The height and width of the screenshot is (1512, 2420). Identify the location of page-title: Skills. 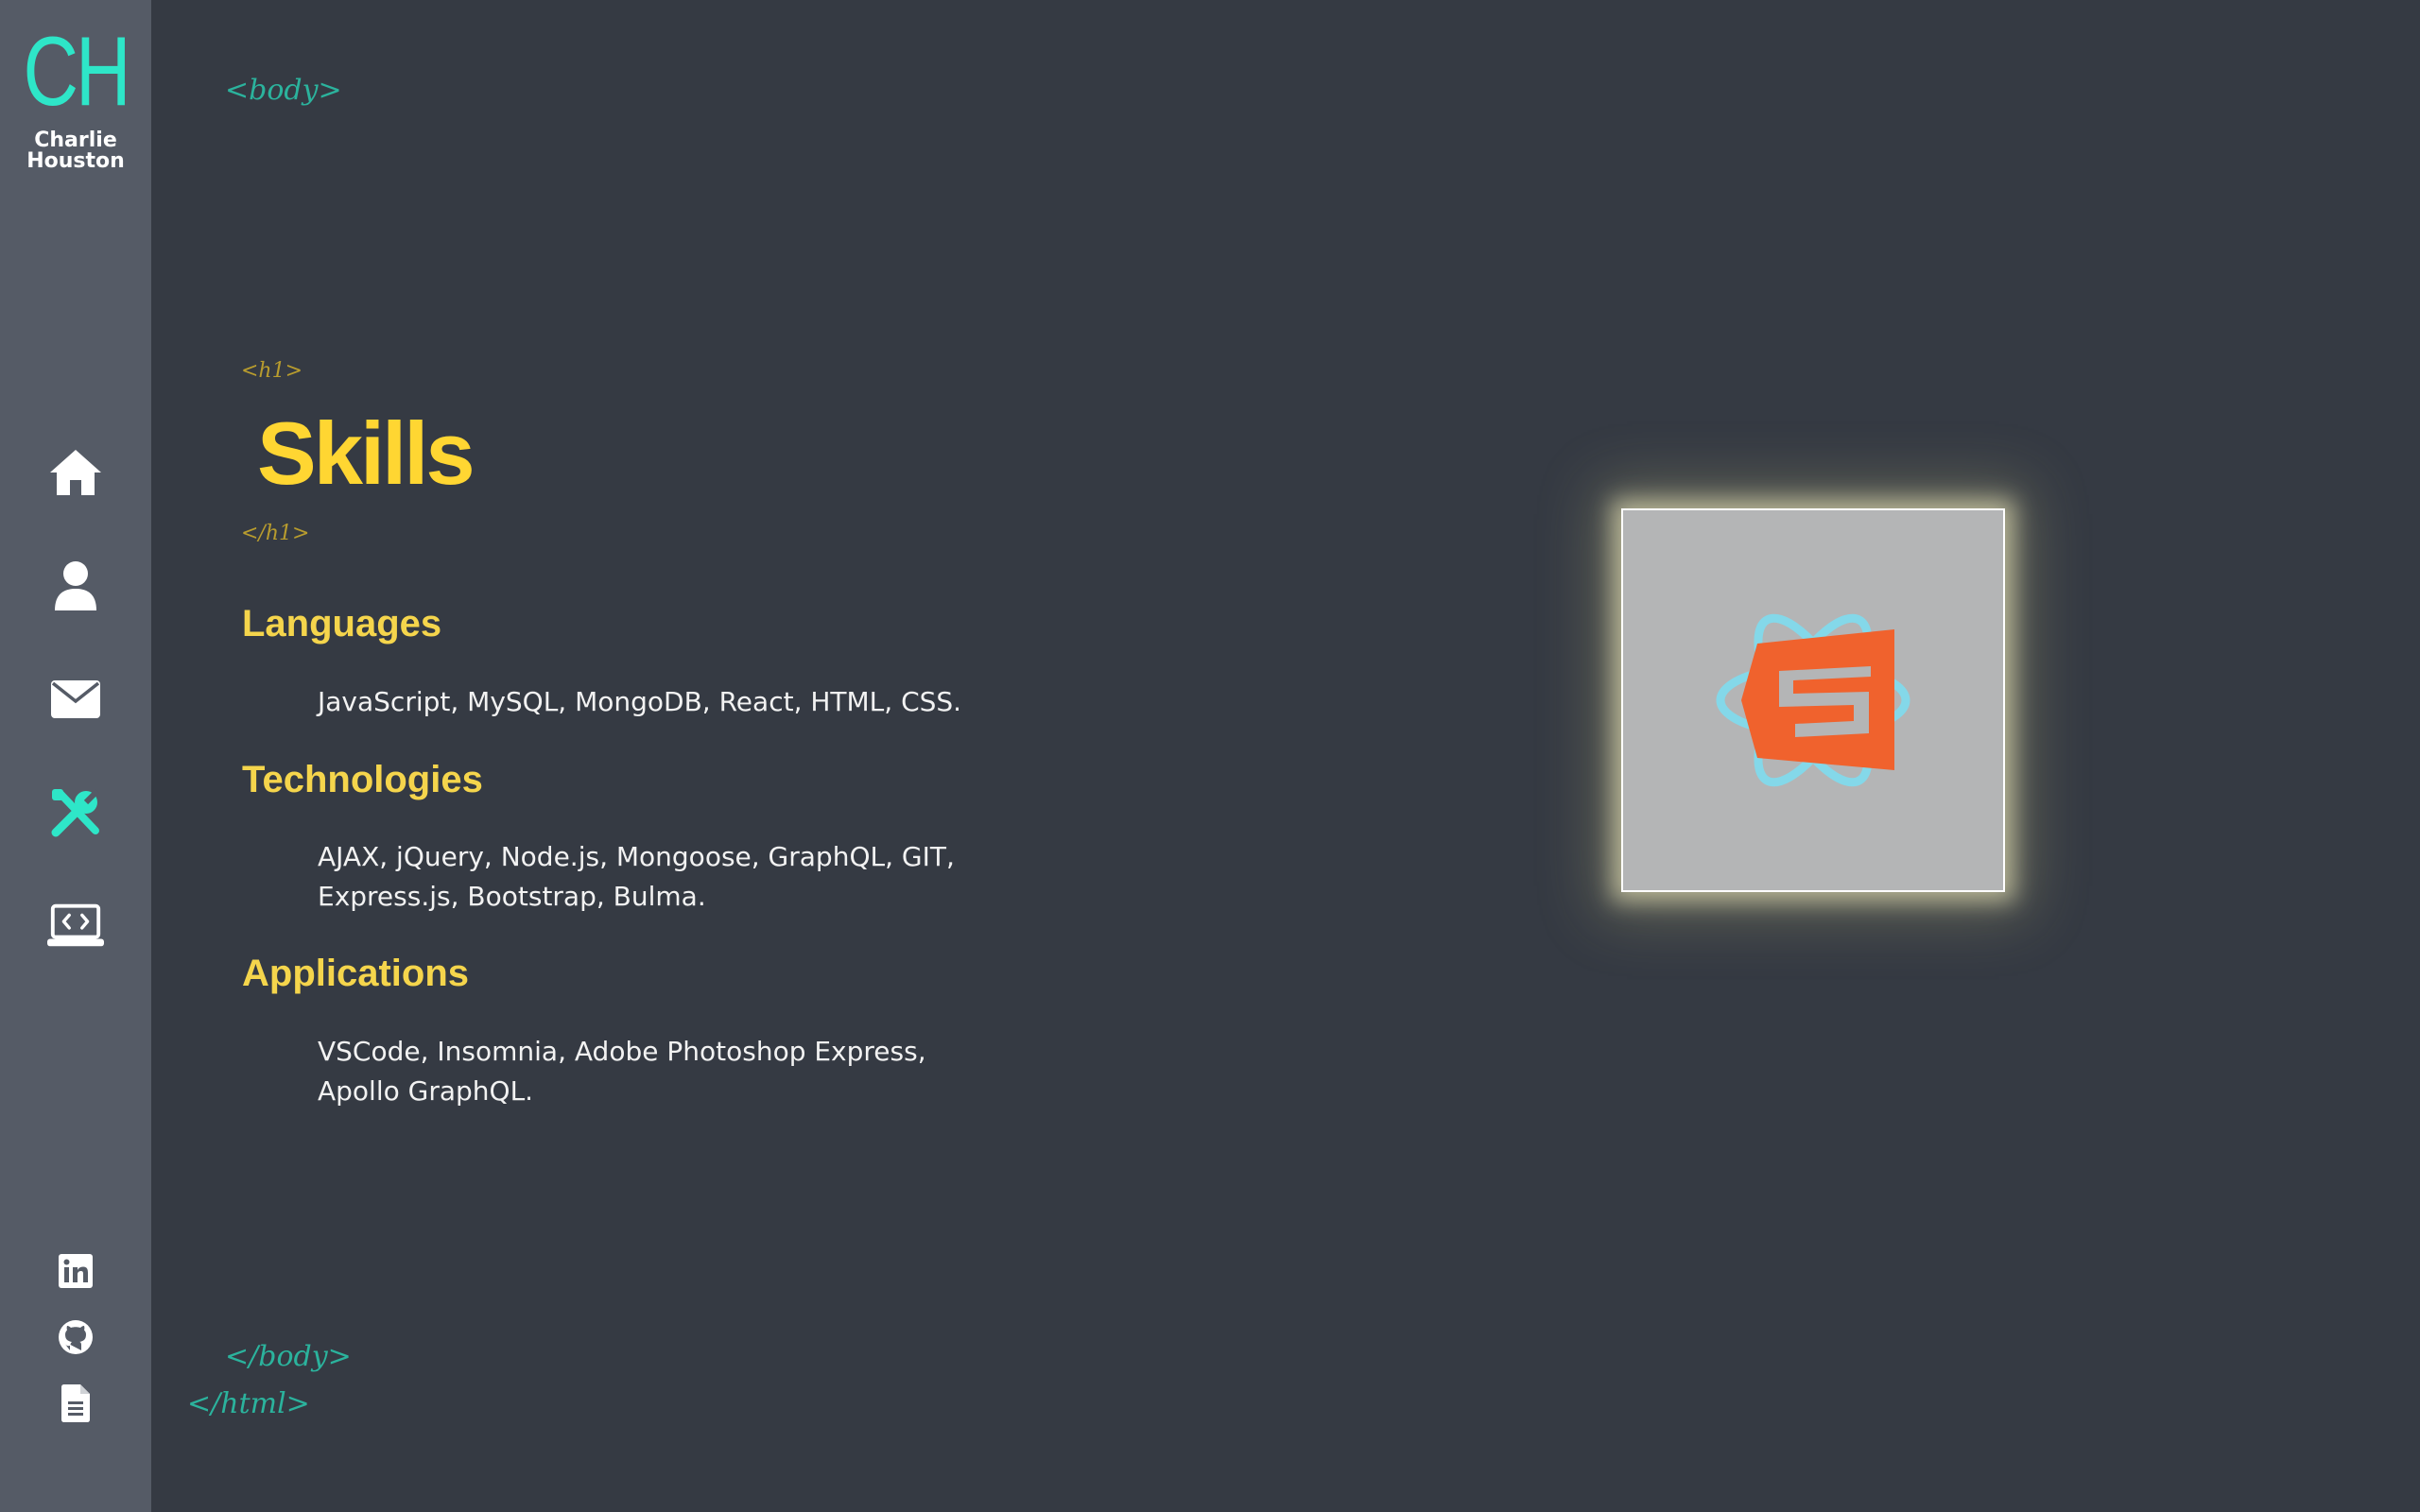
(366, 453).